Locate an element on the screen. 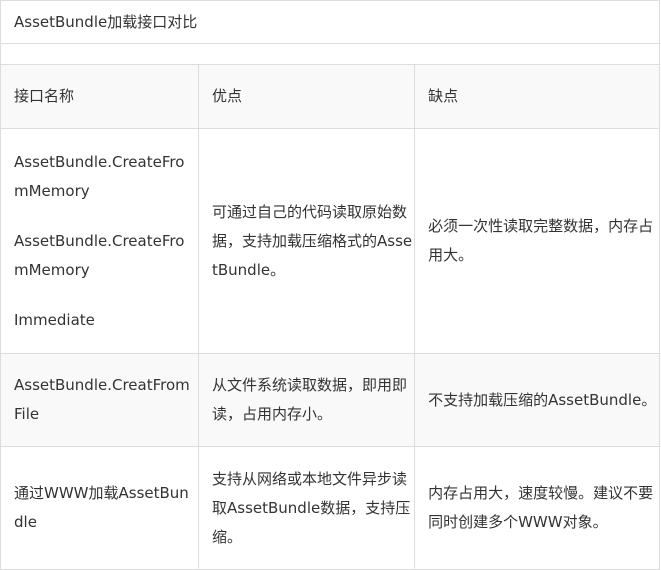  interface-name: Immediate is located at coordinates (54, 319).